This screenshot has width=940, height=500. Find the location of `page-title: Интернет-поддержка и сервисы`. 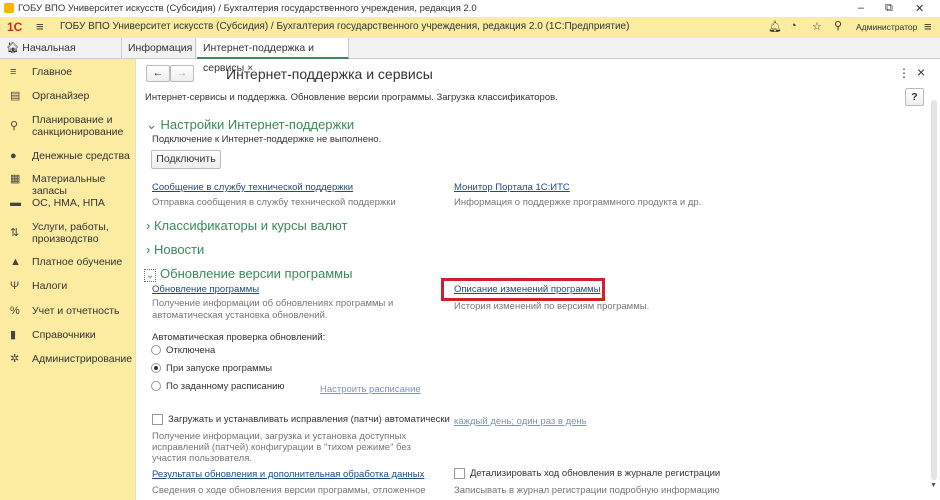

page-title: Интернет-поддержка и сервисы is located at coordinates (329, 74).